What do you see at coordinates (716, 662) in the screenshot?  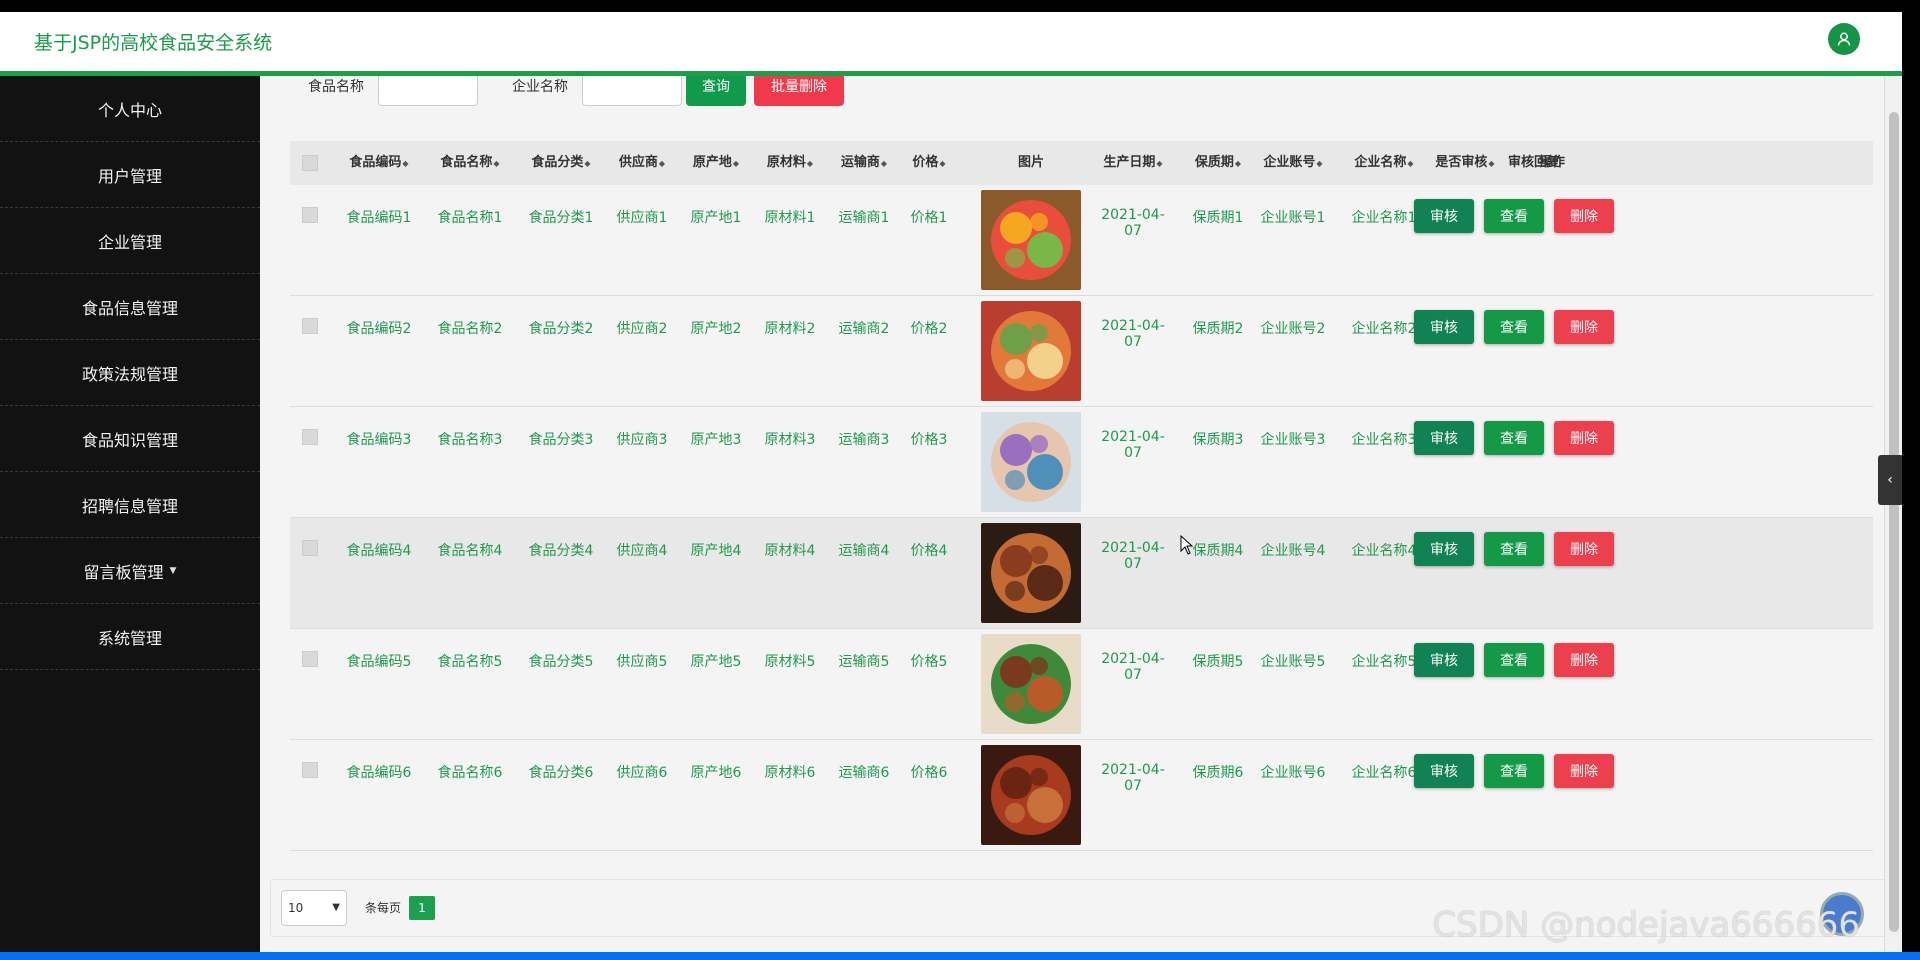 I see `origin-cell: 原产地5` at bounding box center [716, 662].